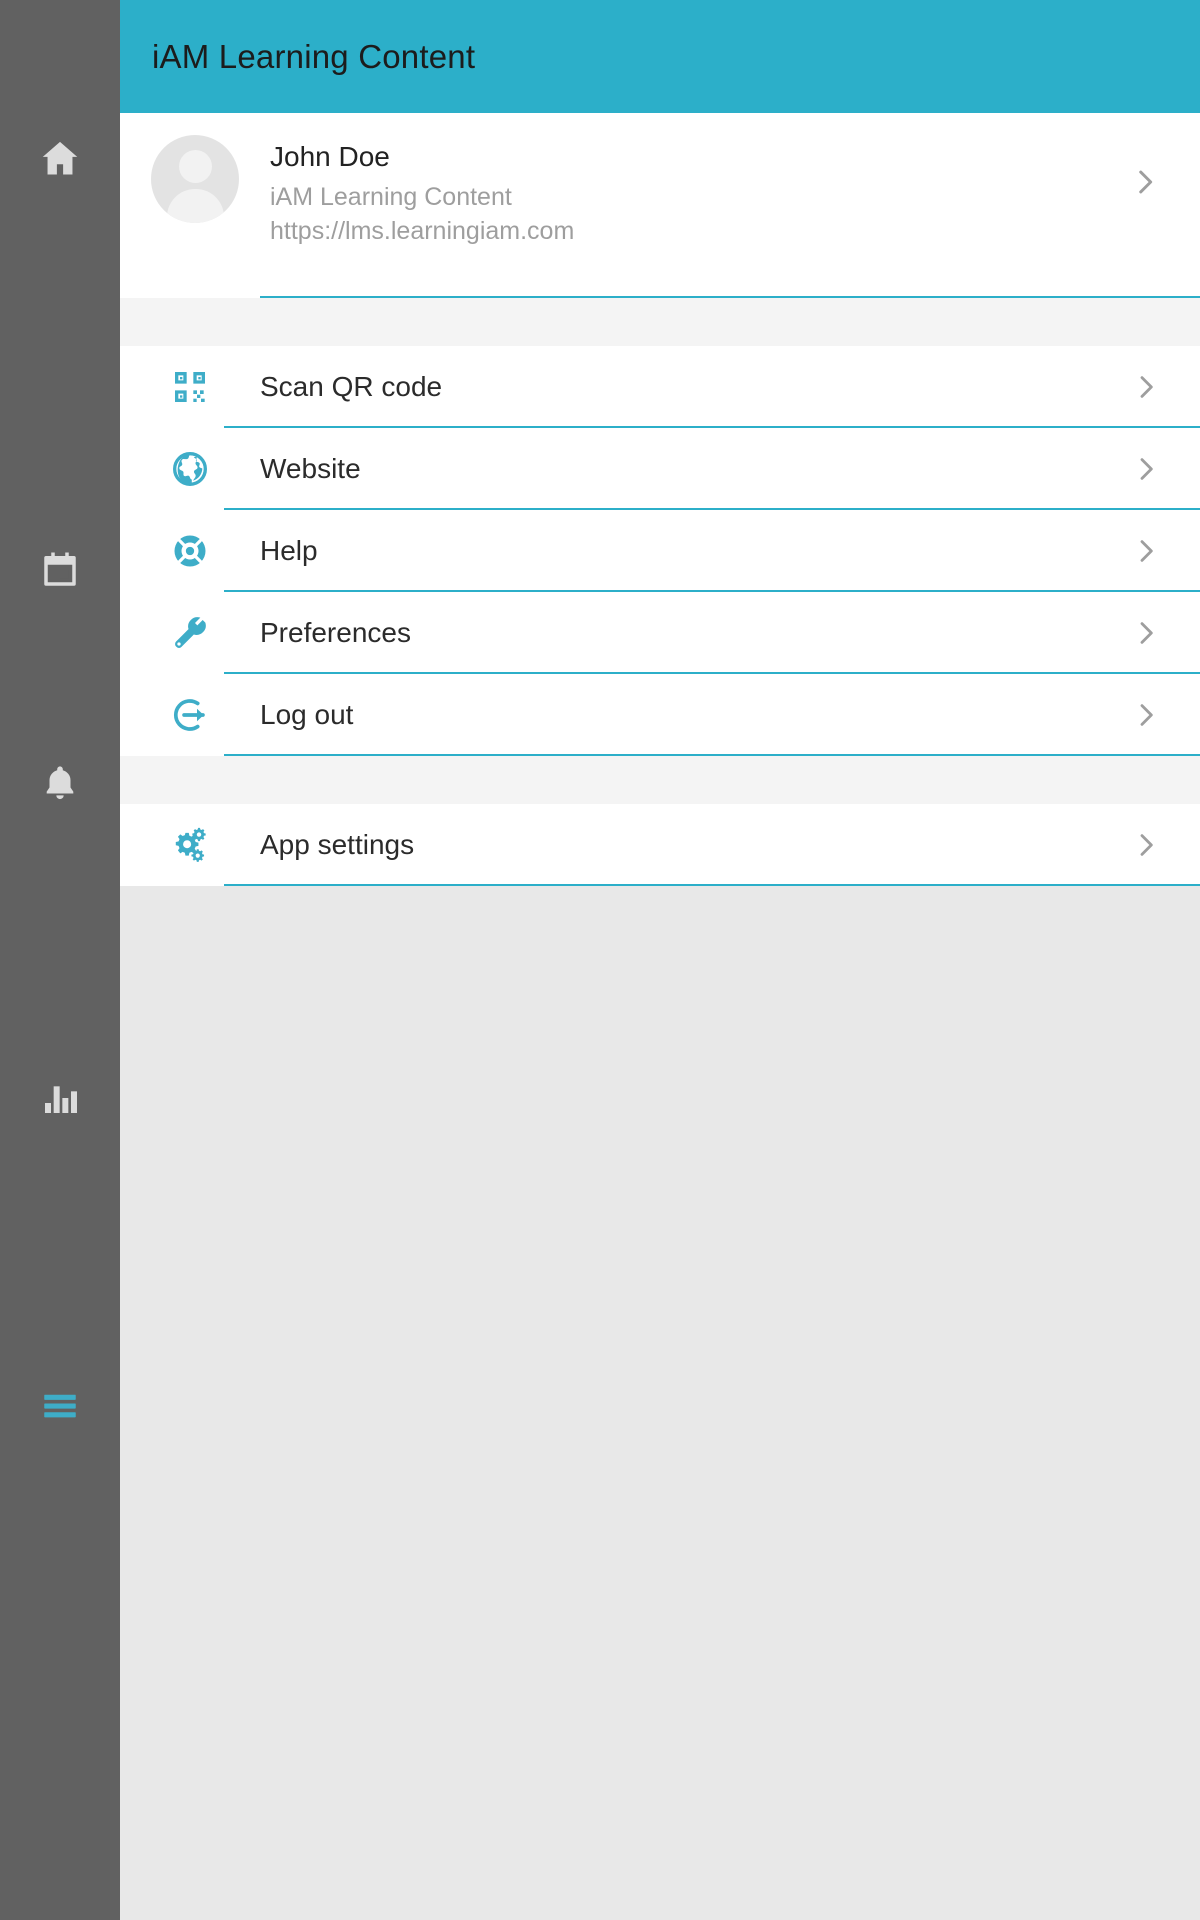 The image size is (1200, 1920). Describe the element at coordinates (660, 715) in the screenshot. I see `menu-item-log-out: Log out` at that location.